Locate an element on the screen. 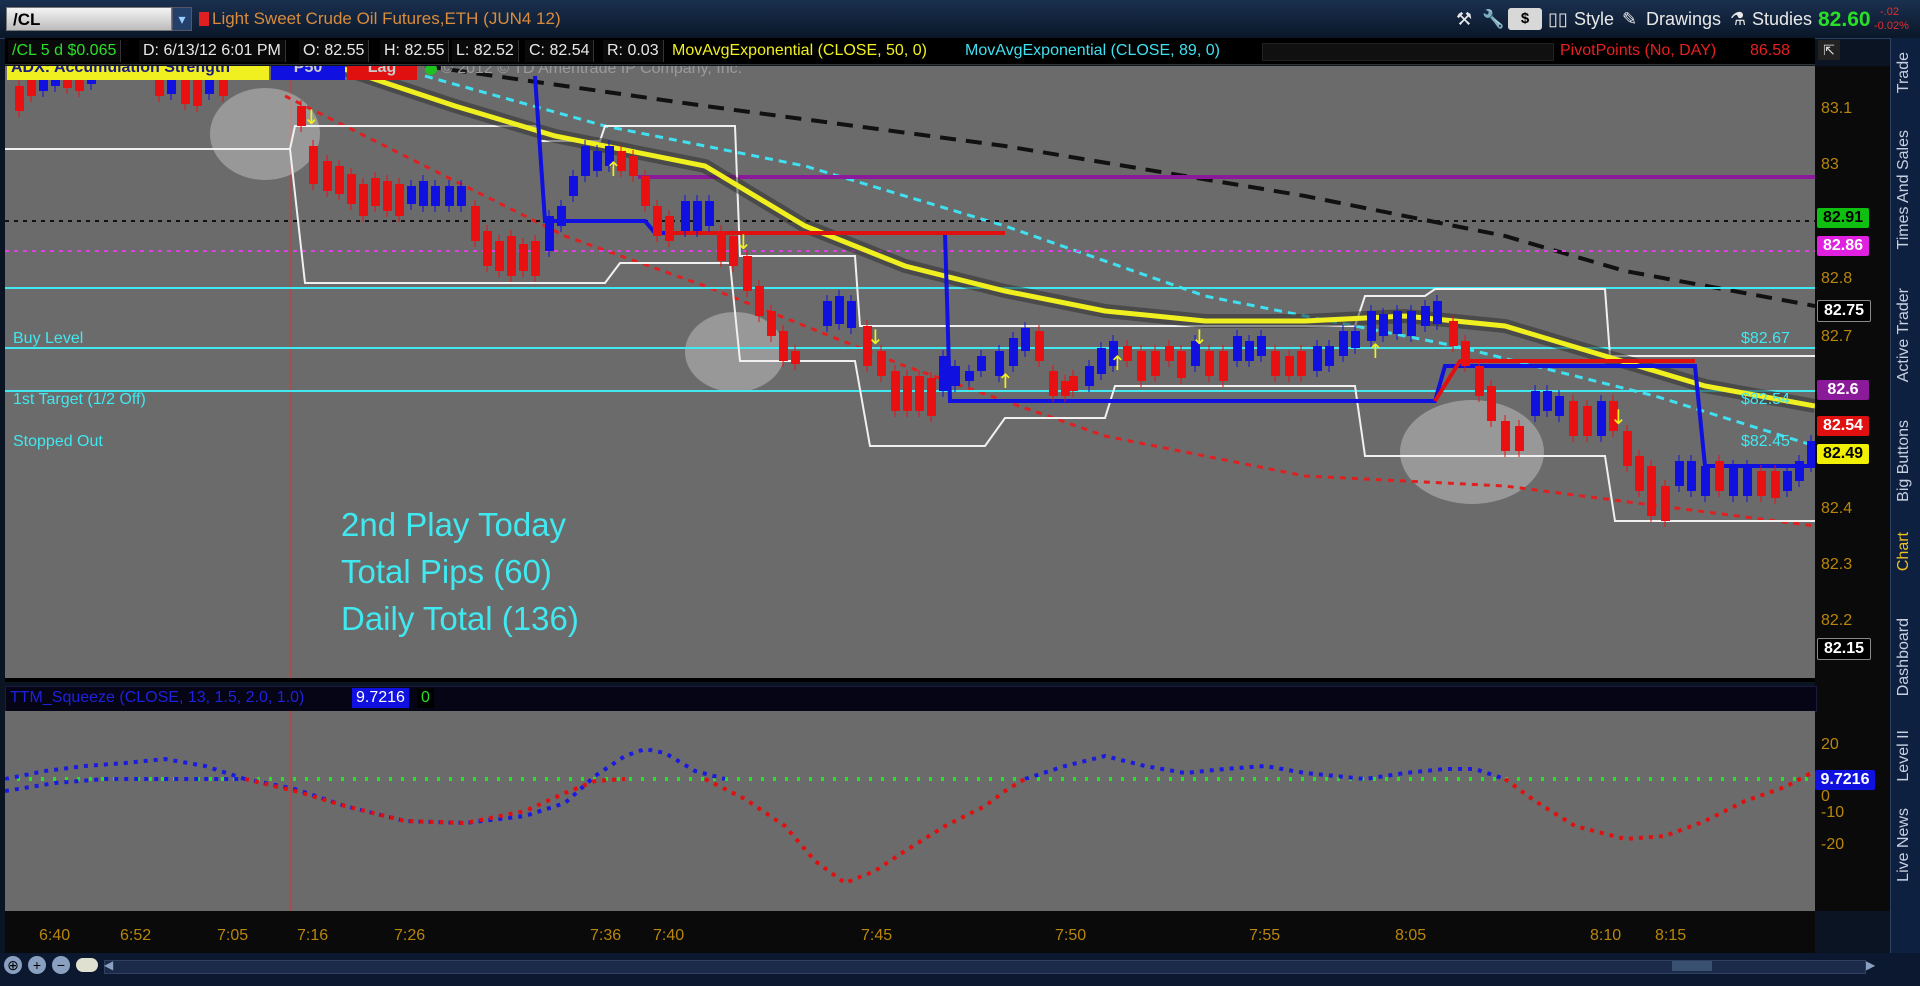  buy-price-label: $82.67 is located at coordinates (1765, 338).